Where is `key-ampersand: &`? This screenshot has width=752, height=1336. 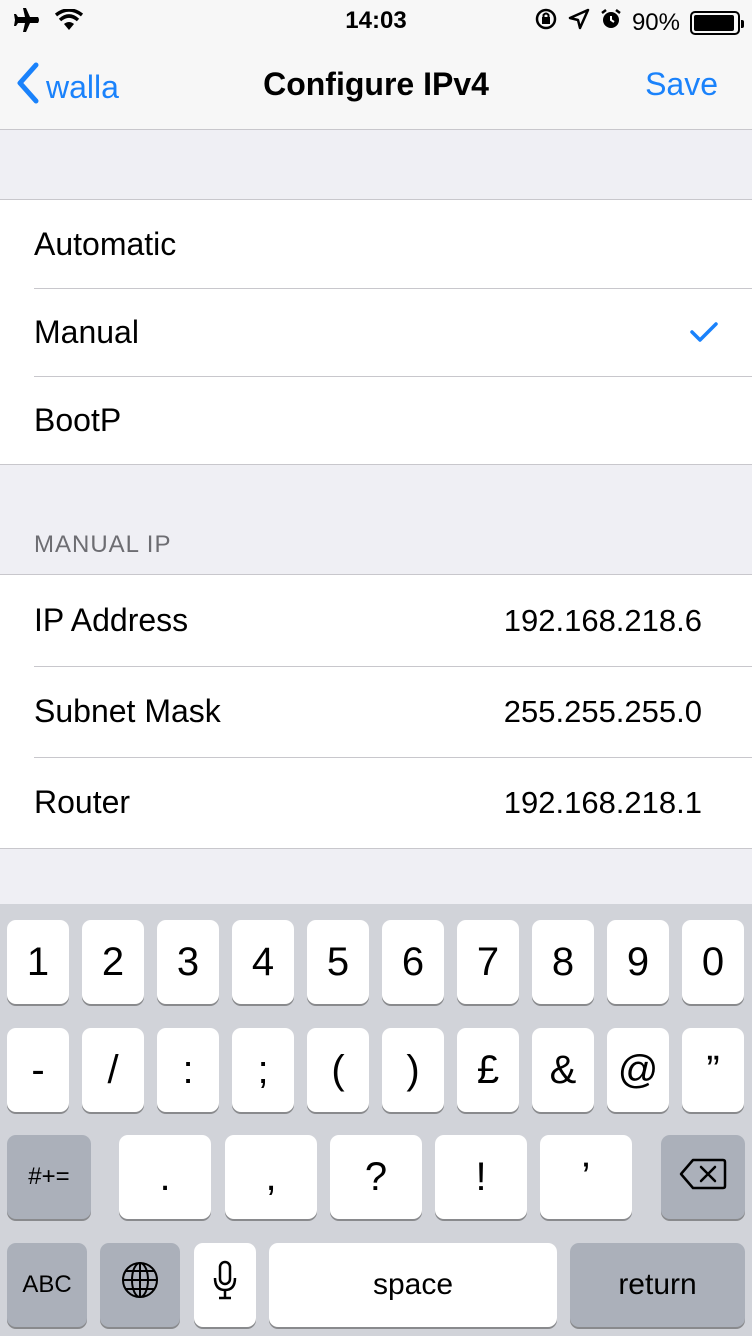
key-ampersand: & is located at coordinates (563, 1070).